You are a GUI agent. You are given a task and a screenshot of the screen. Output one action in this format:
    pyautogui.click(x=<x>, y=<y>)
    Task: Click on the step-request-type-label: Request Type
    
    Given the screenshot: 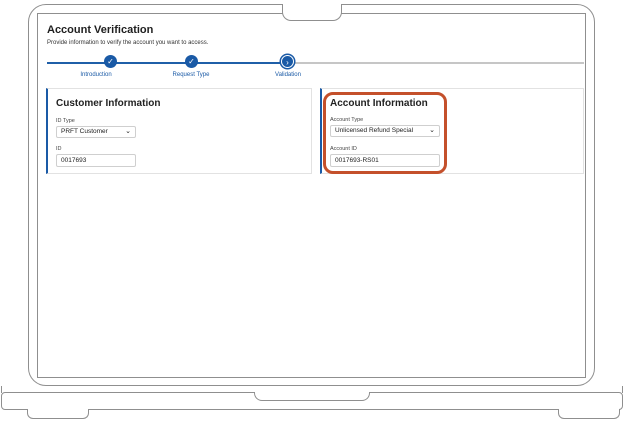 What is the action you would take?
    pyautogui.click(x=191, y=75)
    